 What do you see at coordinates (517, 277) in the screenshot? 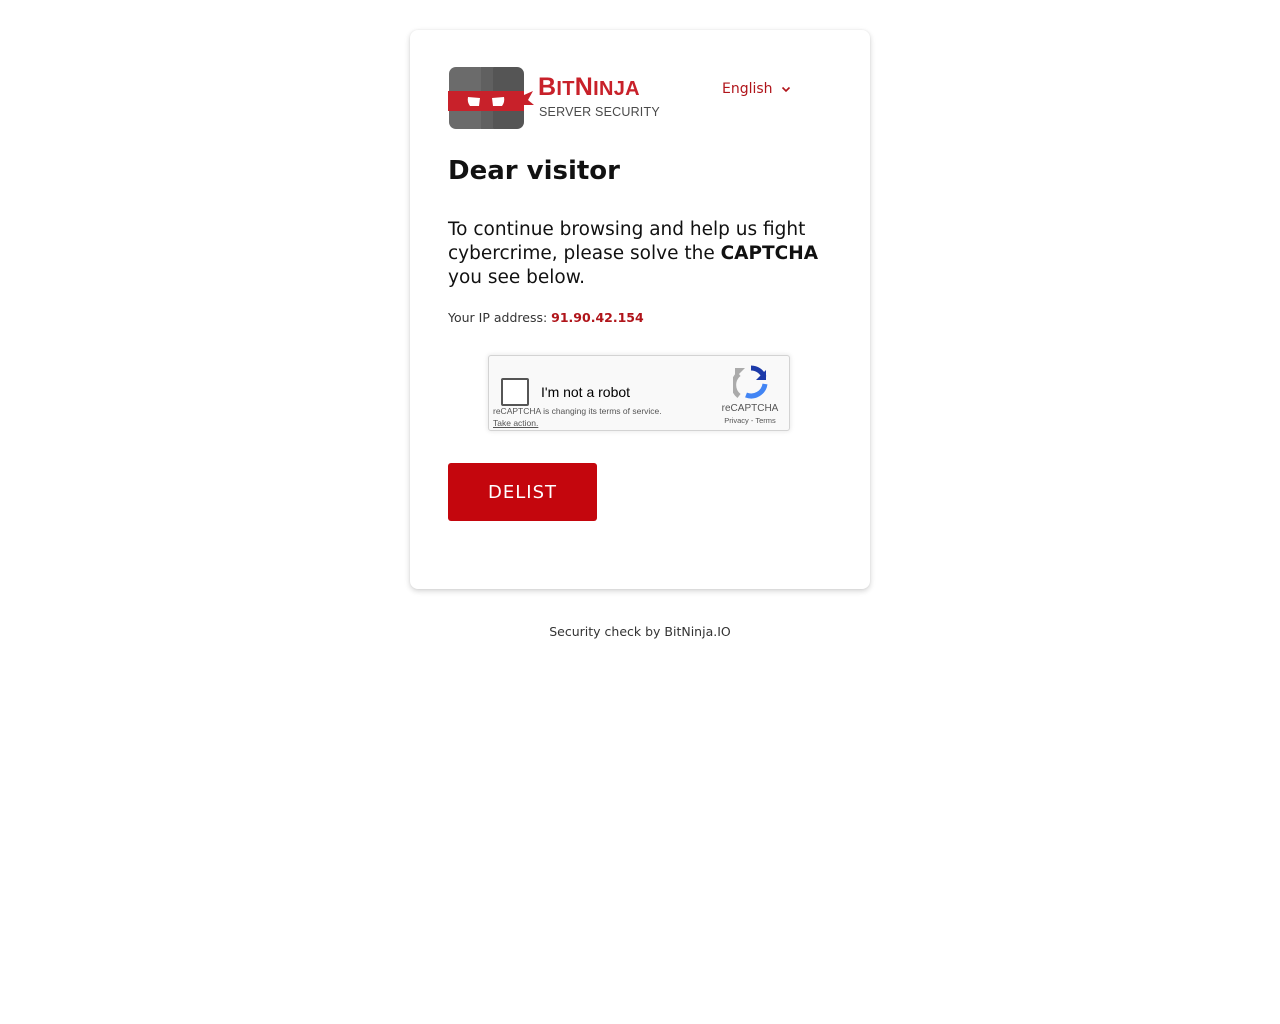
I see `instruction-text-end: you see below.` at bounding box center [517, 277].